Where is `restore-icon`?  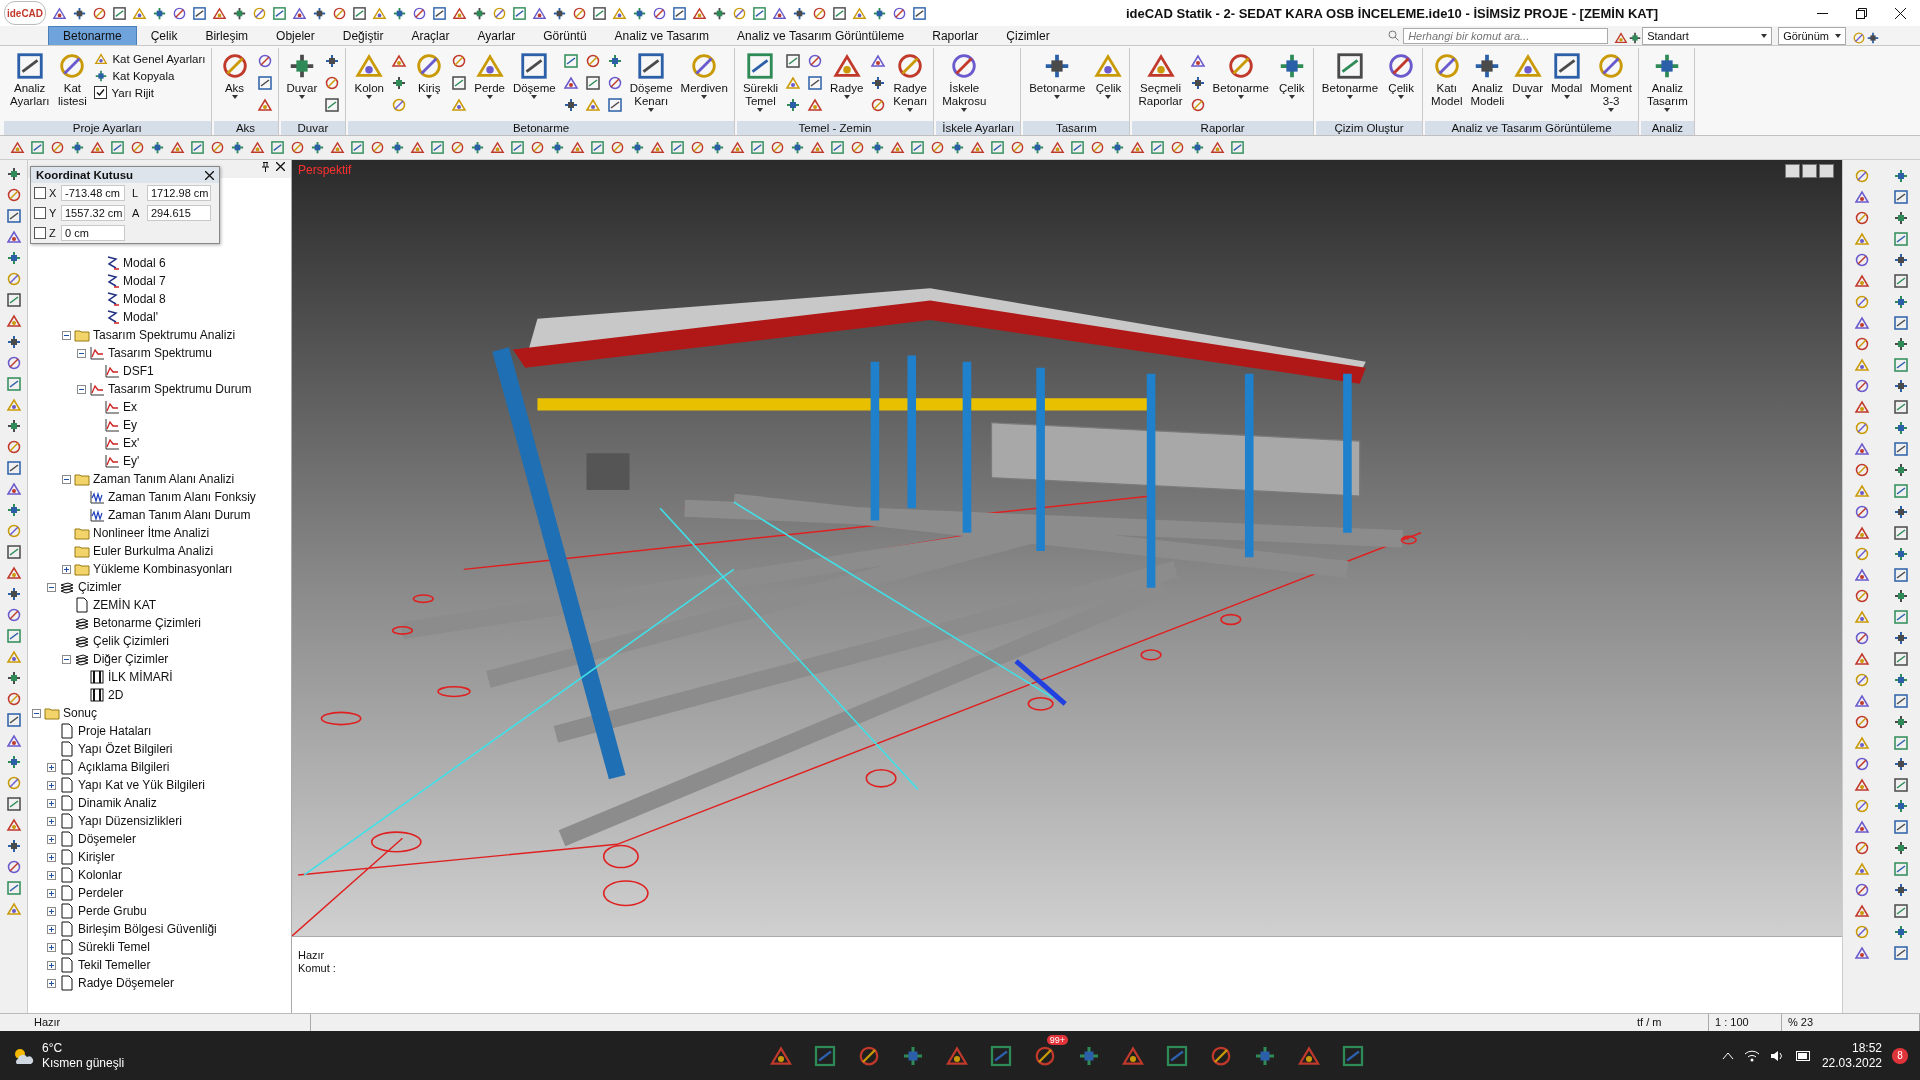
restore-icon is located at coordinates (1861, 13).